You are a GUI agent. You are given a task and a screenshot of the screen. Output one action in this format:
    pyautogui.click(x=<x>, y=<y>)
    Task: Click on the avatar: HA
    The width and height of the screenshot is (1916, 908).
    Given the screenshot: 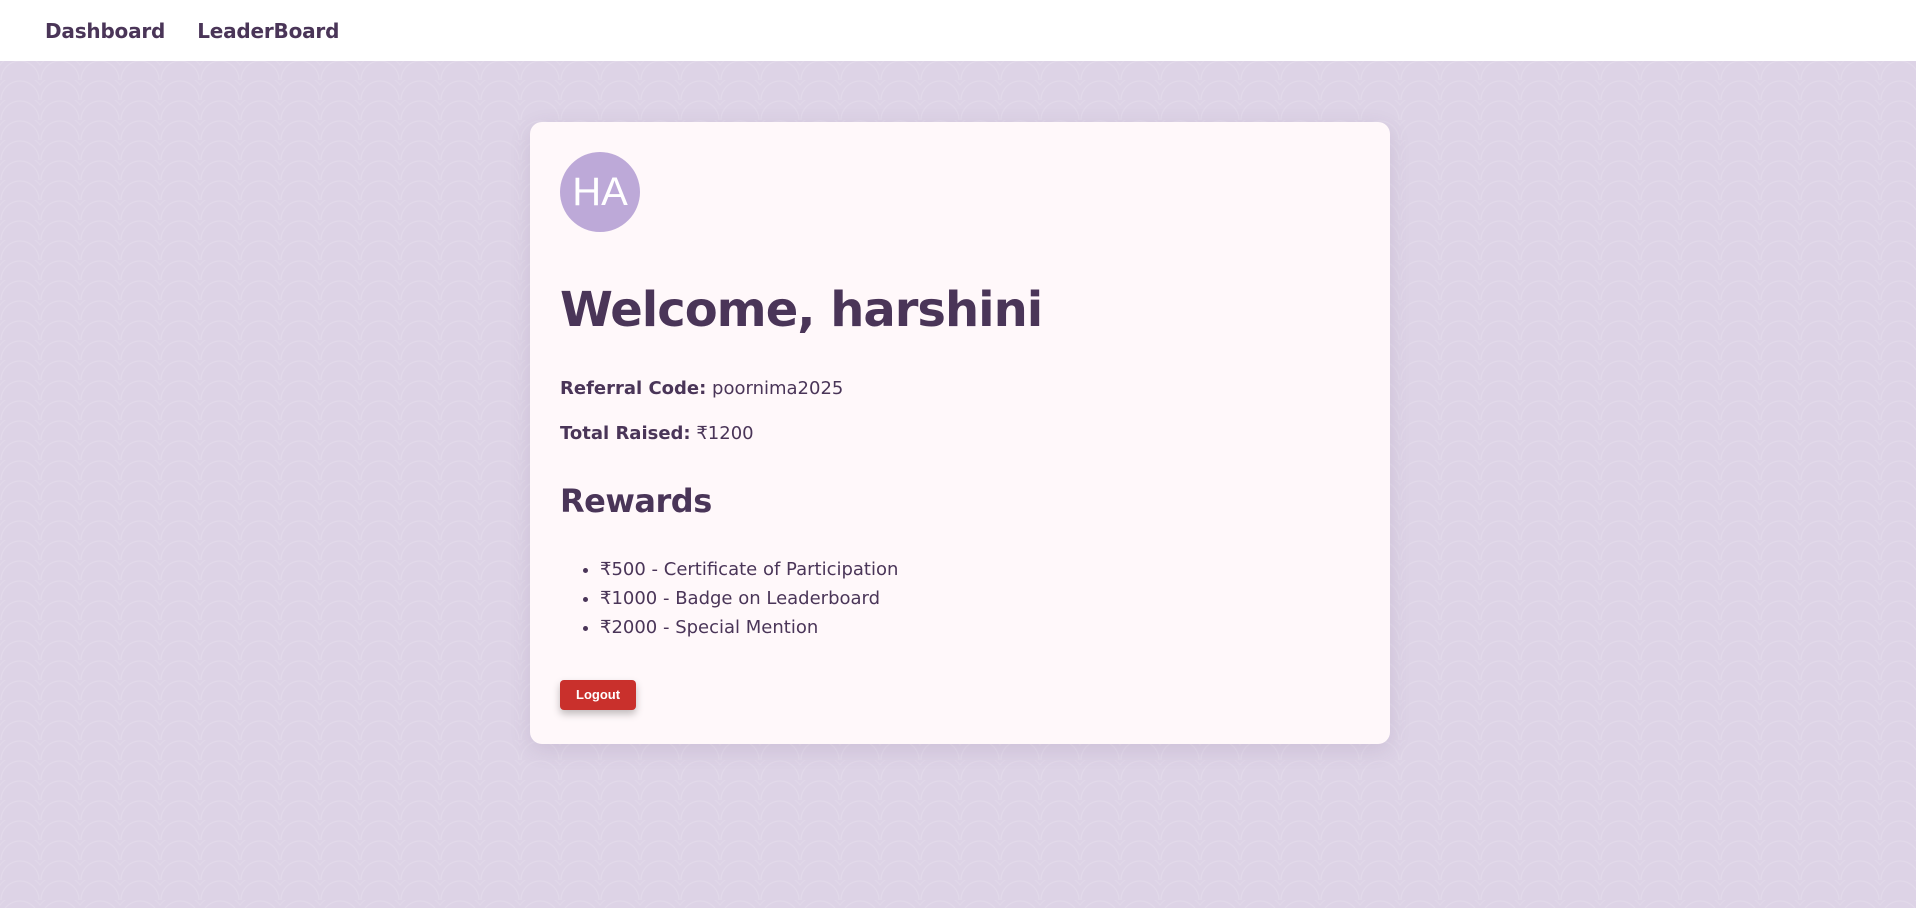 What is the action you would take?
    pyautogui.click(x=600, y=192)
    